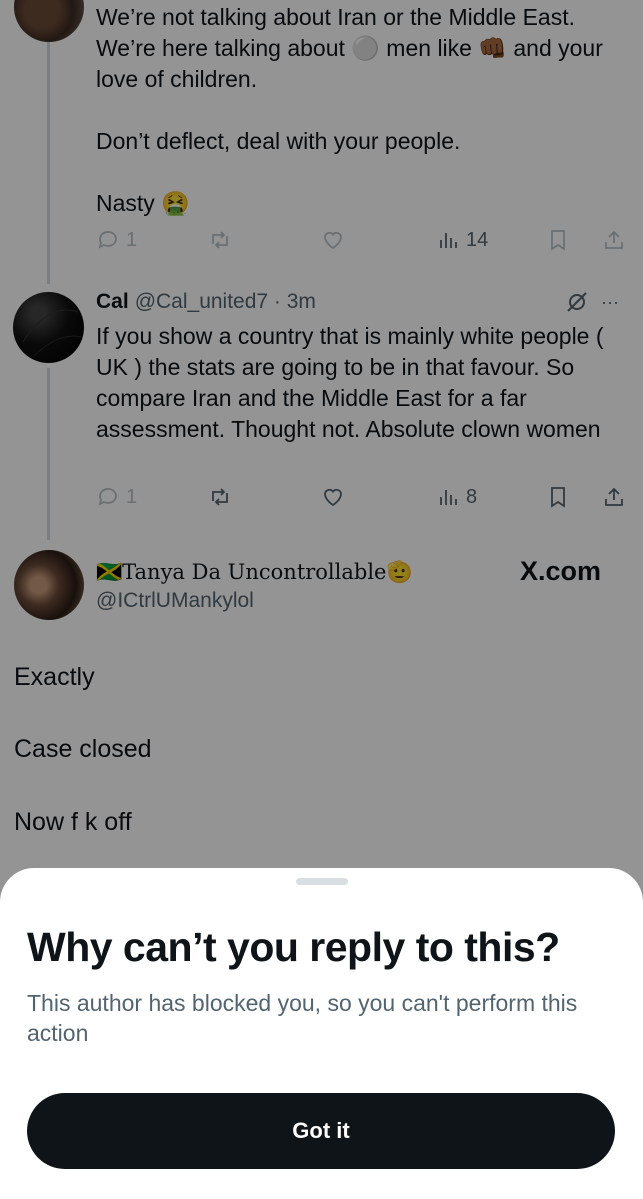  I want to click on got-it-button: Got it, so click(321, 1131).